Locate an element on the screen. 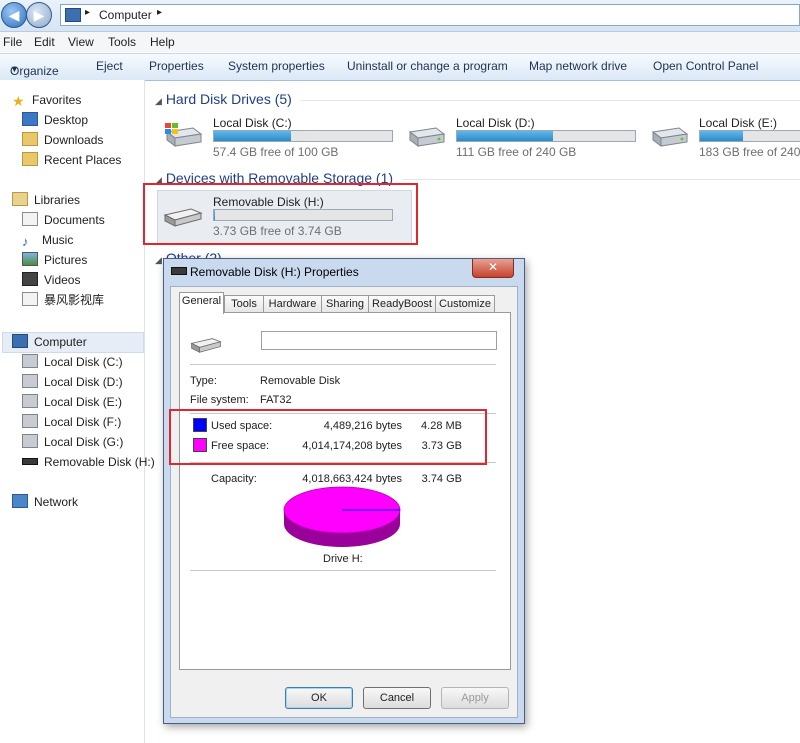 The width and height of the screenshot is (800, 743). disk-item-d: Local Disk (D:) 111 GB free of 240 GB is located at coordinates (526, 141).